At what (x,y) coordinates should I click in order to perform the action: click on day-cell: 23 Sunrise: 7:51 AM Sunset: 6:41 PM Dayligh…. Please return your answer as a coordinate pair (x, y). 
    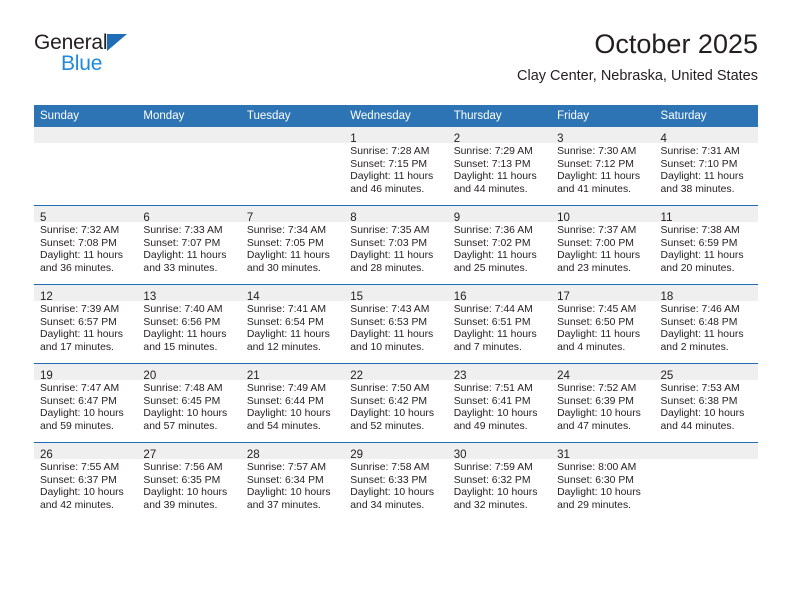
    Looking at the image, I should click on (499, 403).